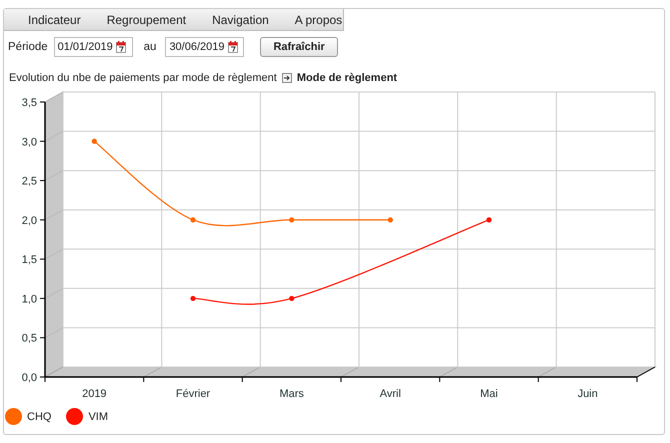 The width and height of the screenshot is (670, 443). I want to click on y-tick-label: 3,5, so click(29, 103).